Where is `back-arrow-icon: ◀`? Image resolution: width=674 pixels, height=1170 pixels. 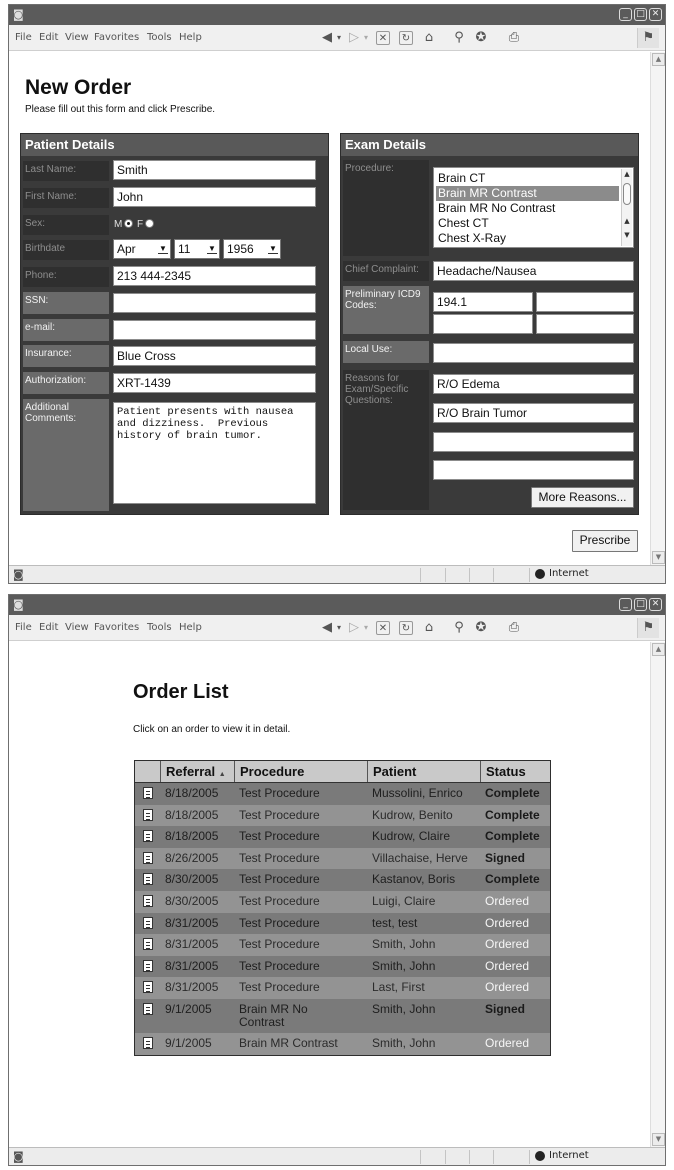
back-arrow-icon: ◀ is located at coordinates (327, 628).